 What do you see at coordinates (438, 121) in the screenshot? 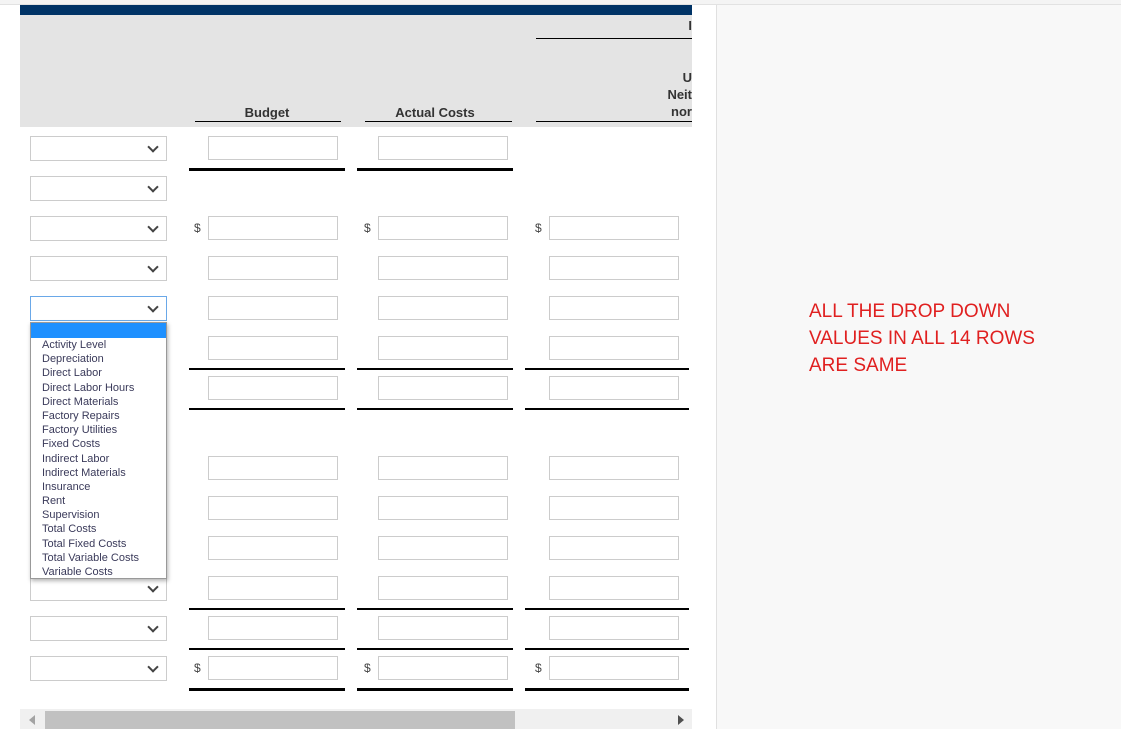
I see `actual-underline` at bounding box center [438, 121].